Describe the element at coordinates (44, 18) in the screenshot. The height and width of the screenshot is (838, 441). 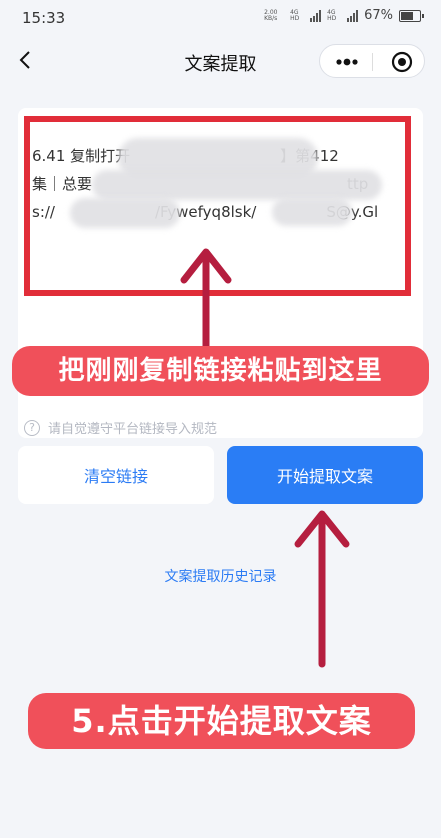
I see `status-time: 15:33` at that location.